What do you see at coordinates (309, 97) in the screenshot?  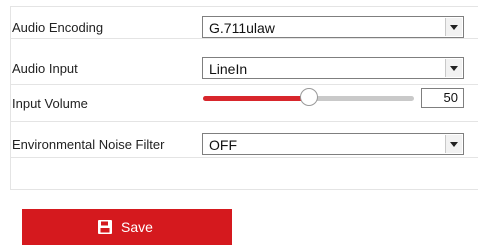 I see `slider-thumb` at bounding box center [309, 97].